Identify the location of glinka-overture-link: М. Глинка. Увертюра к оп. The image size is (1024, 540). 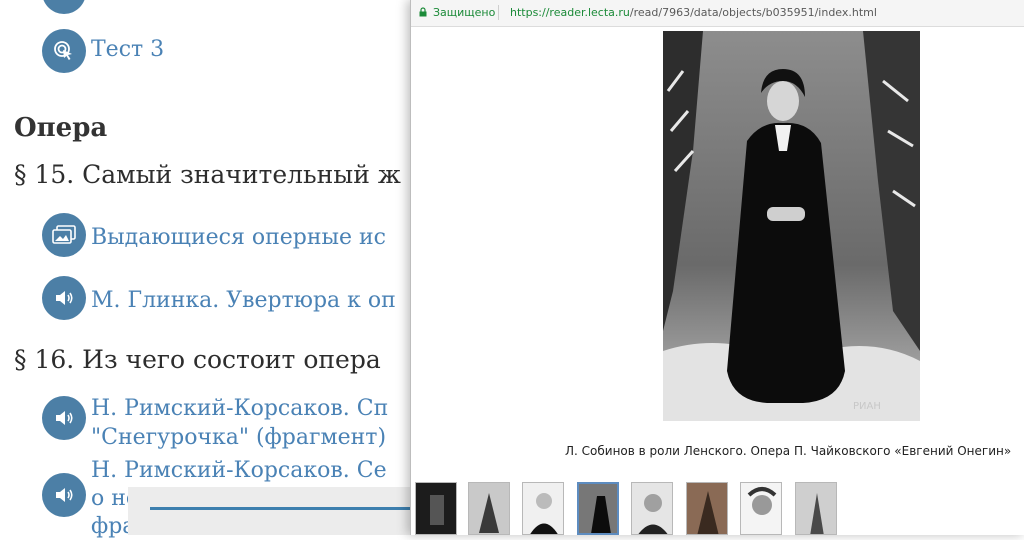
(243, 301).